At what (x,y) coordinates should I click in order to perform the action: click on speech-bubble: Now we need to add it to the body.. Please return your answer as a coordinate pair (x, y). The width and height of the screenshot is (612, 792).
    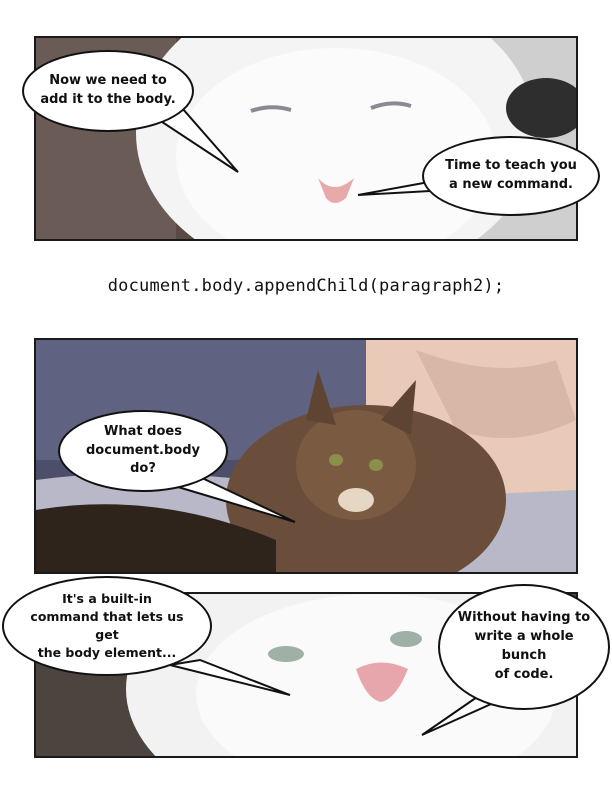
    Looking at the image, I should click on (108, 91).